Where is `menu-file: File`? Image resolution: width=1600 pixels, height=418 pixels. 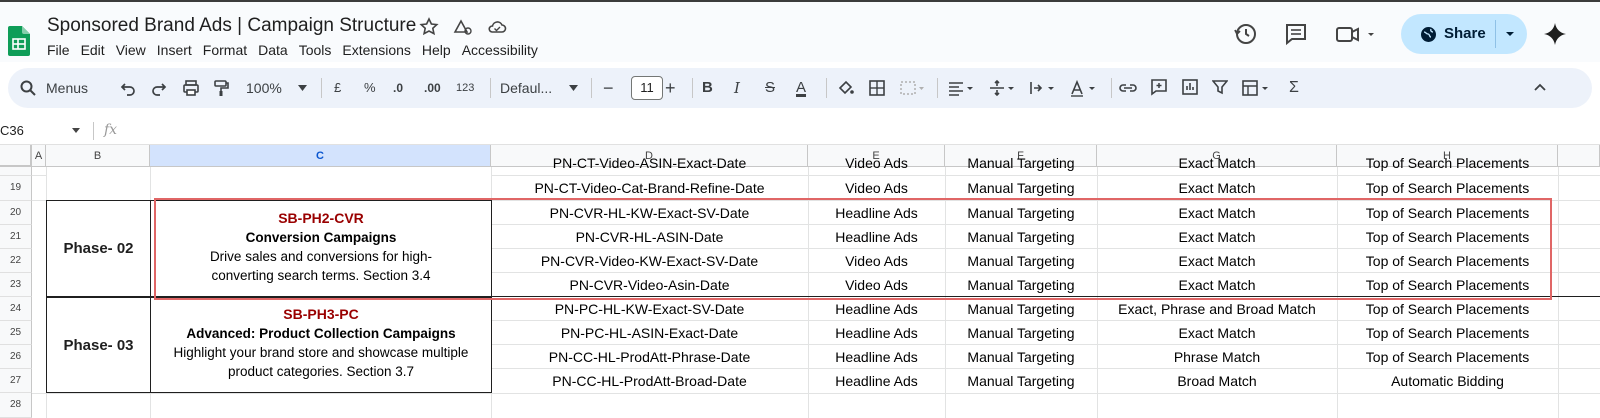
menu-file: File is located at coordinates (58, 50).